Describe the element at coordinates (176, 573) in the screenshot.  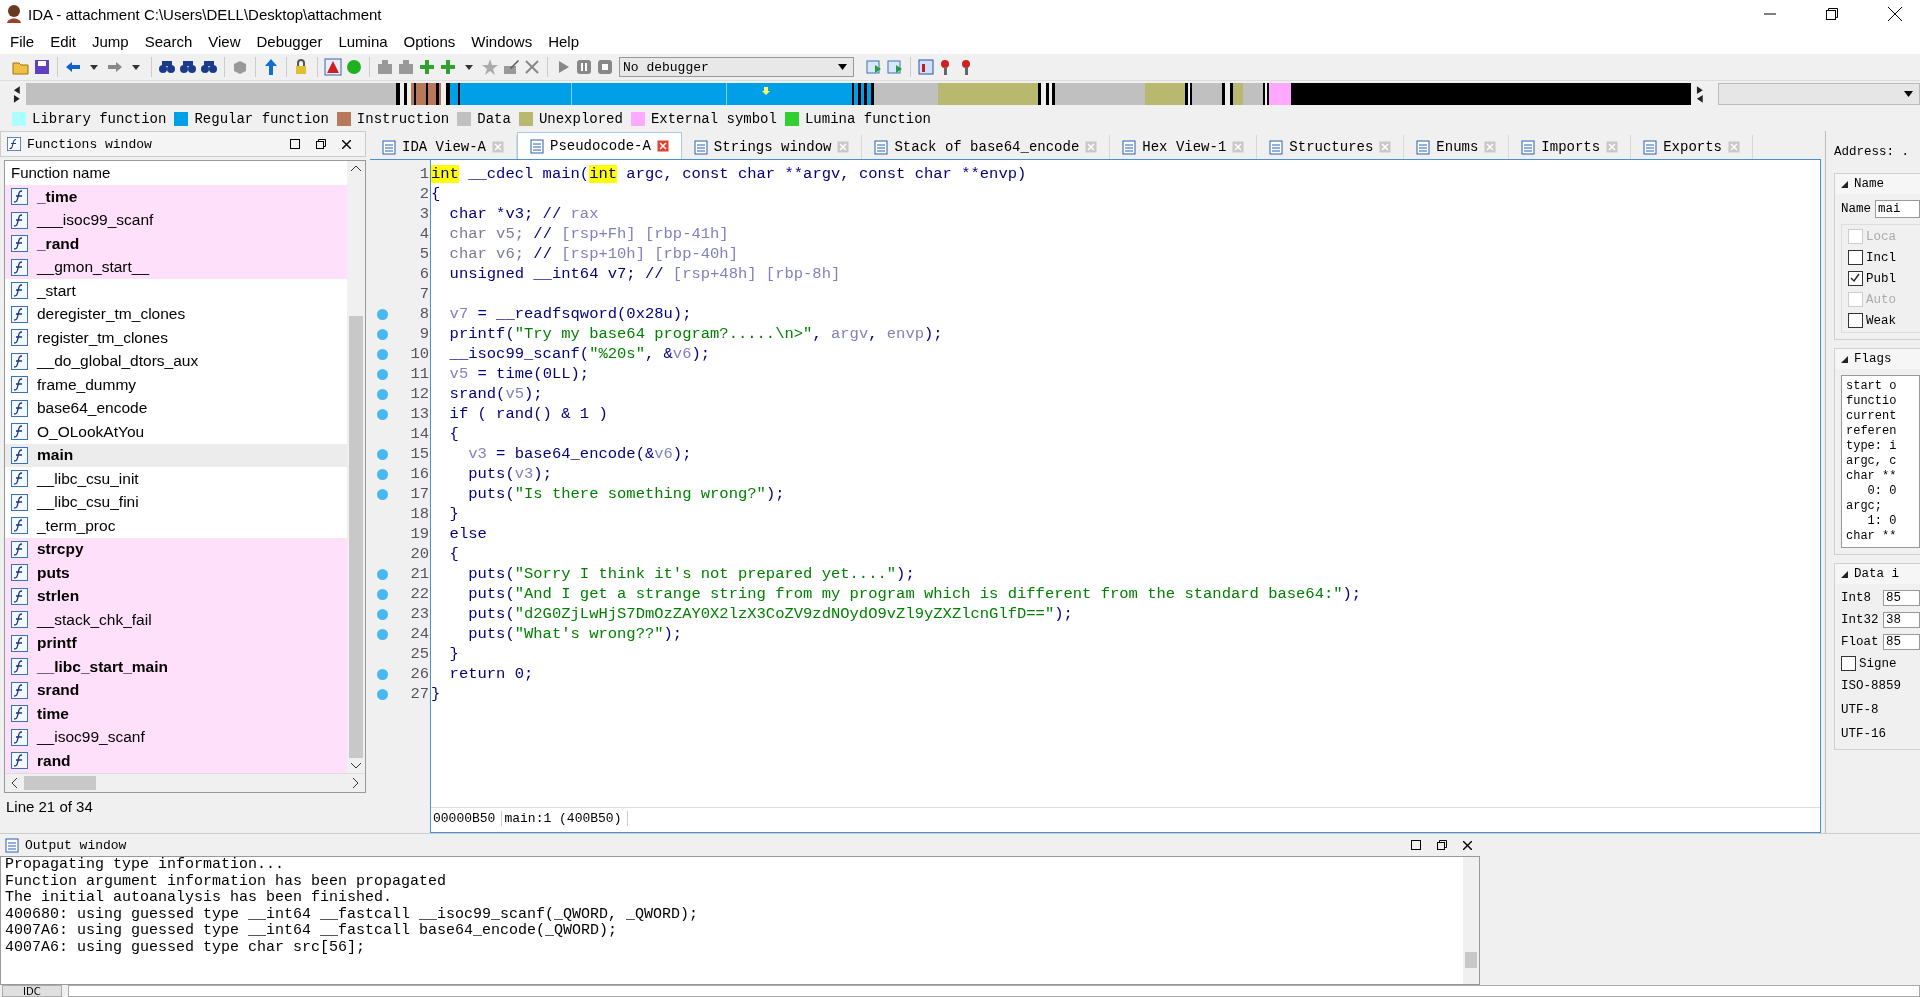
I see `function-row: puts` at that location.